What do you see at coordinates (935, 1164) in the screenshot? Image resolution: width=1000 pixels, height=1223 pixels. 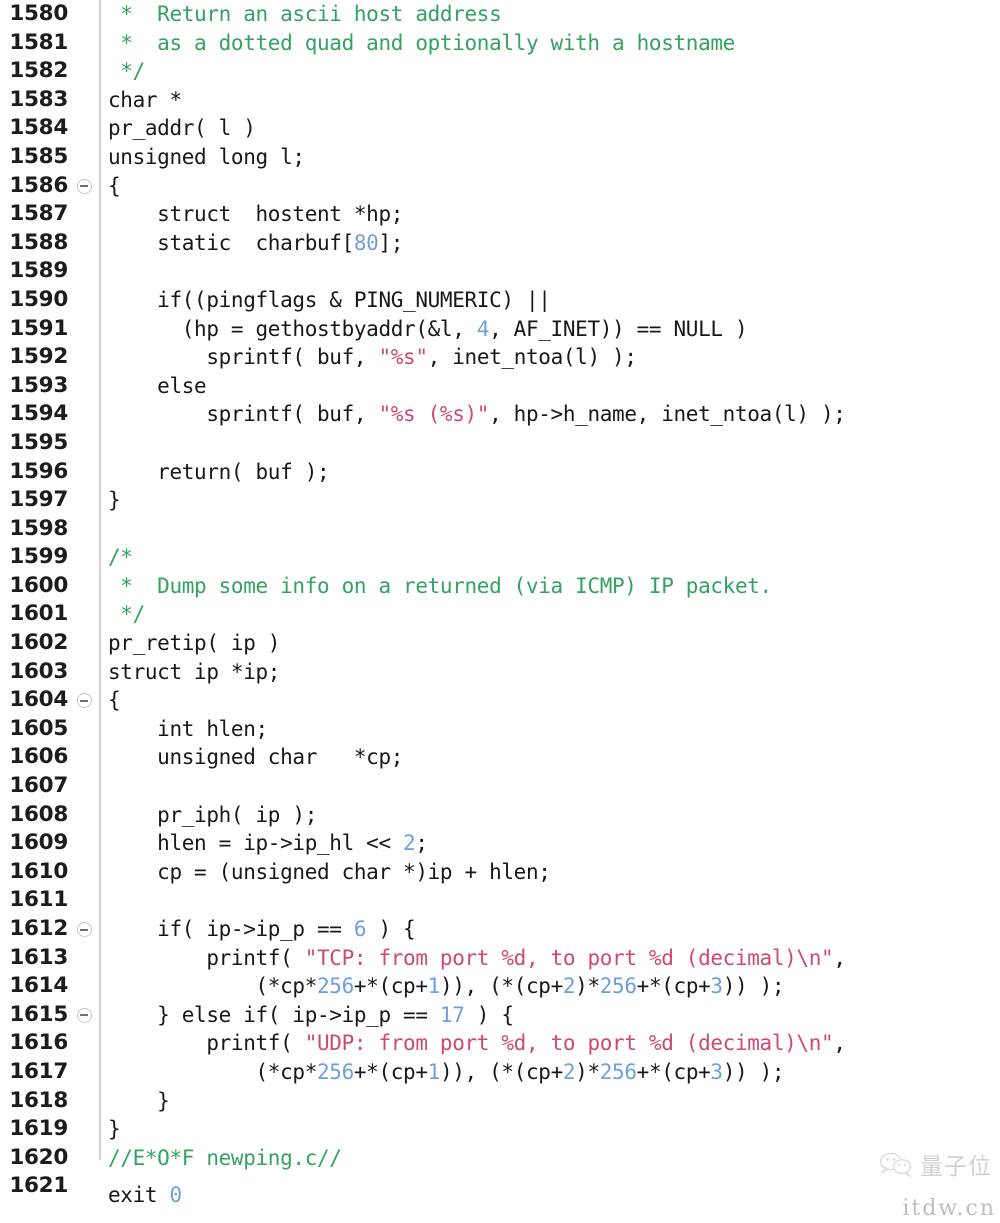 I see `watermark: 量子位` at bounding box center [935, 1164].